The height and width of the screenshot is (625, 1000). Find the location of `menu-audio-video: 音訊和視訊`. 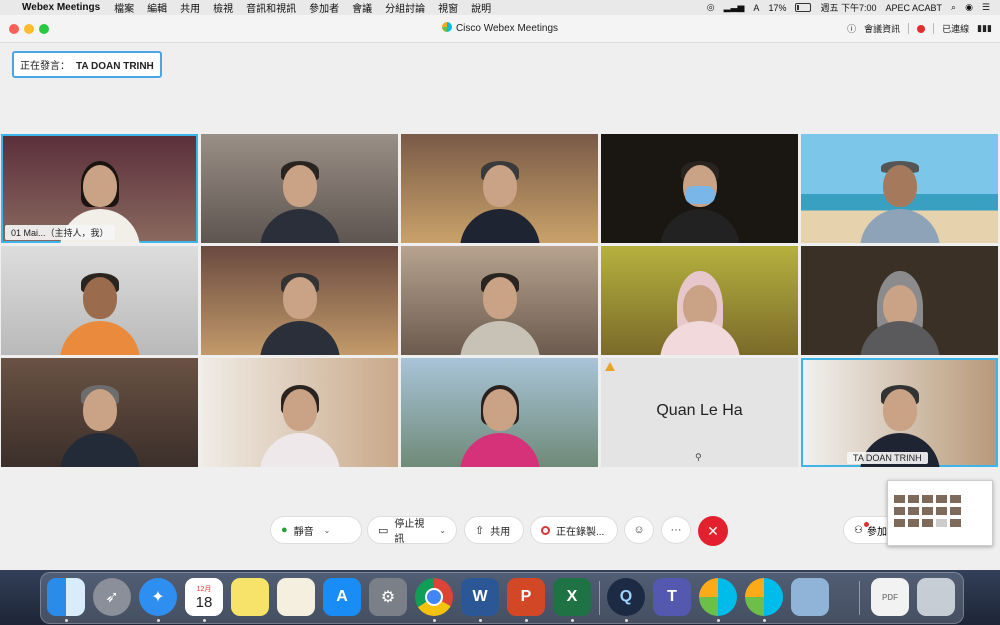

menu-audio-video: 音訊和視訊 is located at coordinates (271, 7).